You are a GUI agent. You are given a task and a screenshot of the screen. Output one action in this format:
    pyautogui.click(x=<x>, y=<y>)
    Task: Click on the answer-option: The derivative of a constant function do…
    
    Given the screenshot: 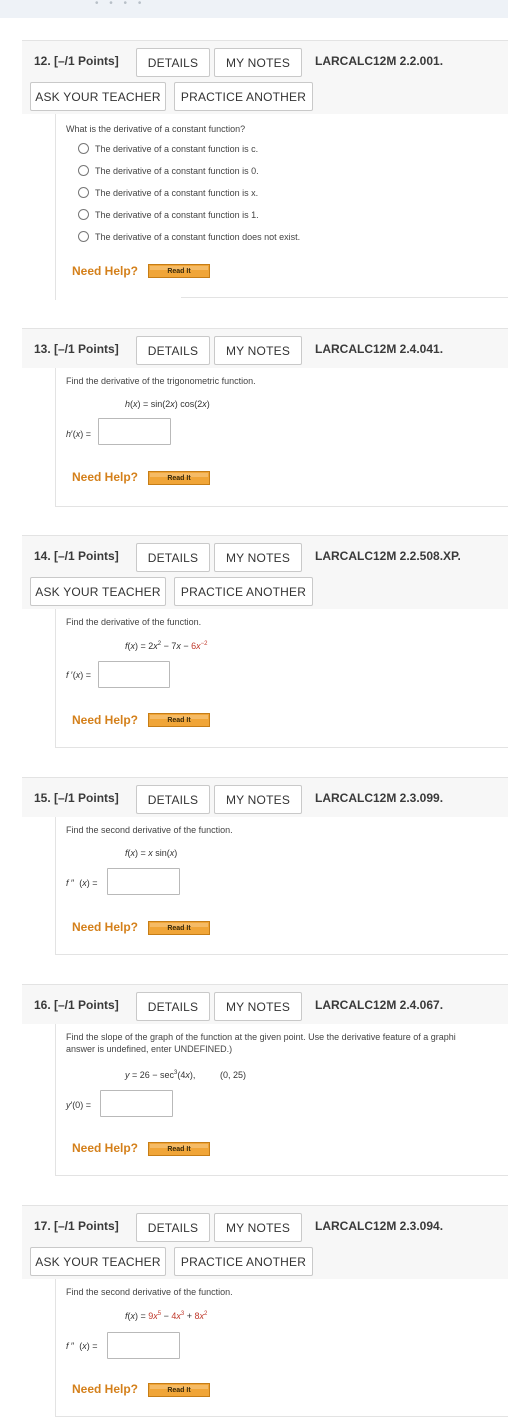 What is the action you would take?
    pyautogui.click(x=189, y=236)
    